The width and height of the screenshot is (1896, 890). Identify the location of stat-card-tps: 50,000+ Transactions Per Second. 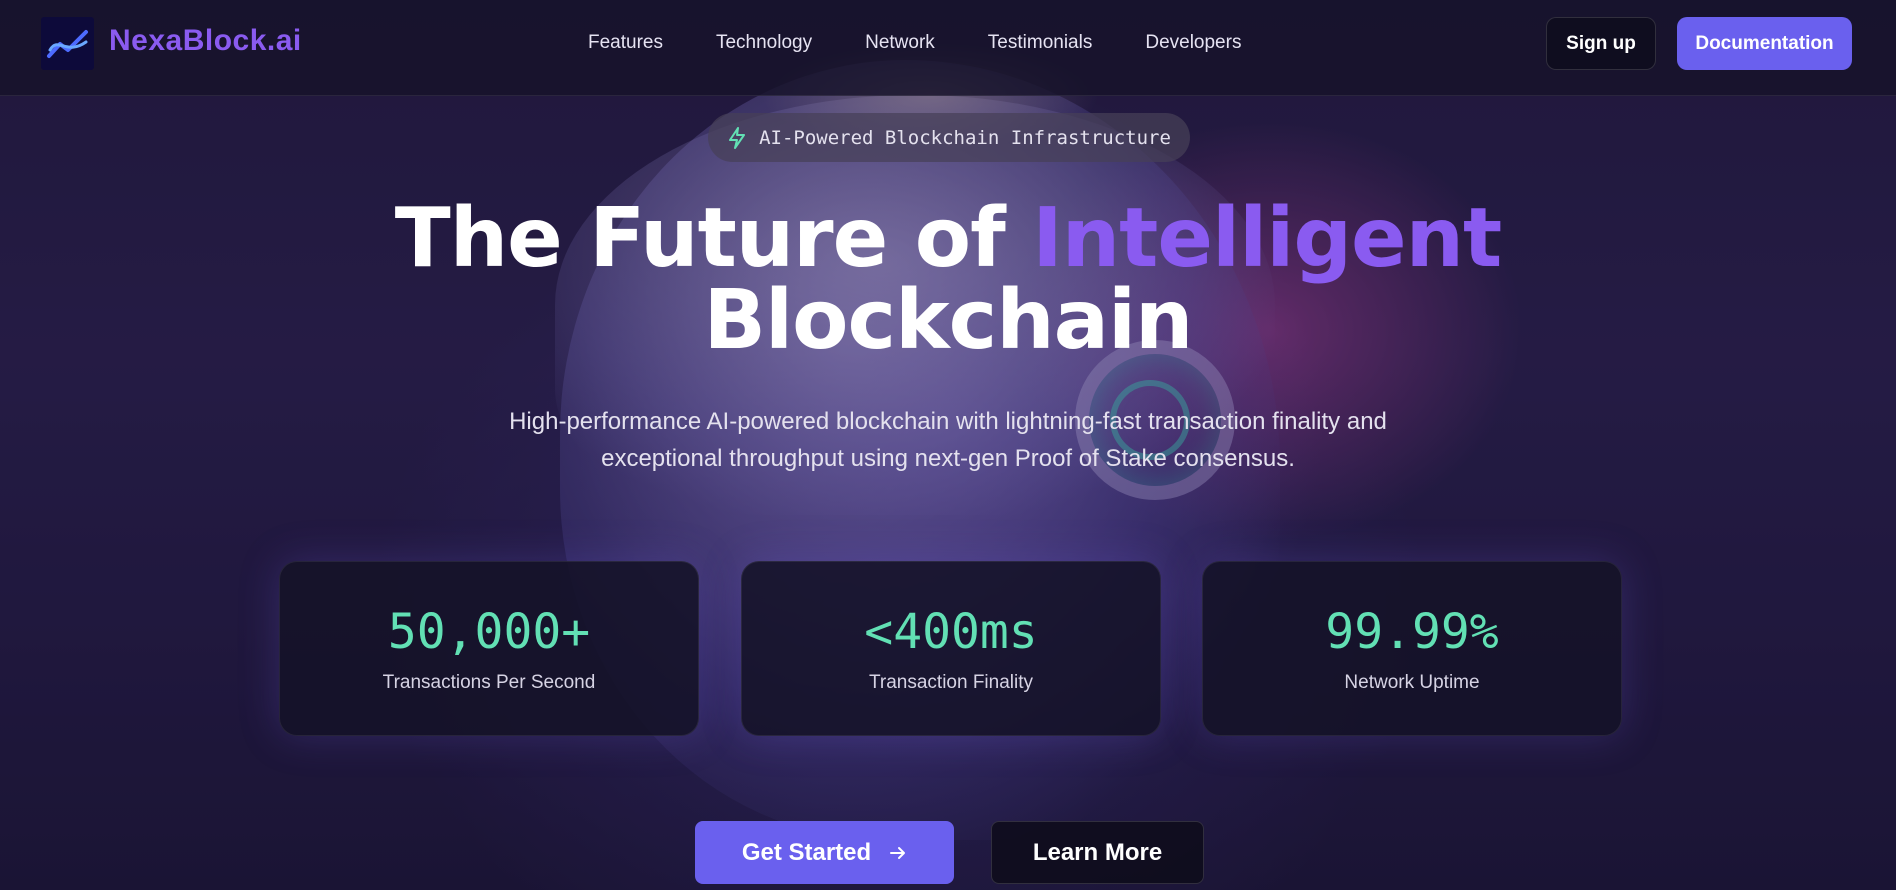
(489, 648).